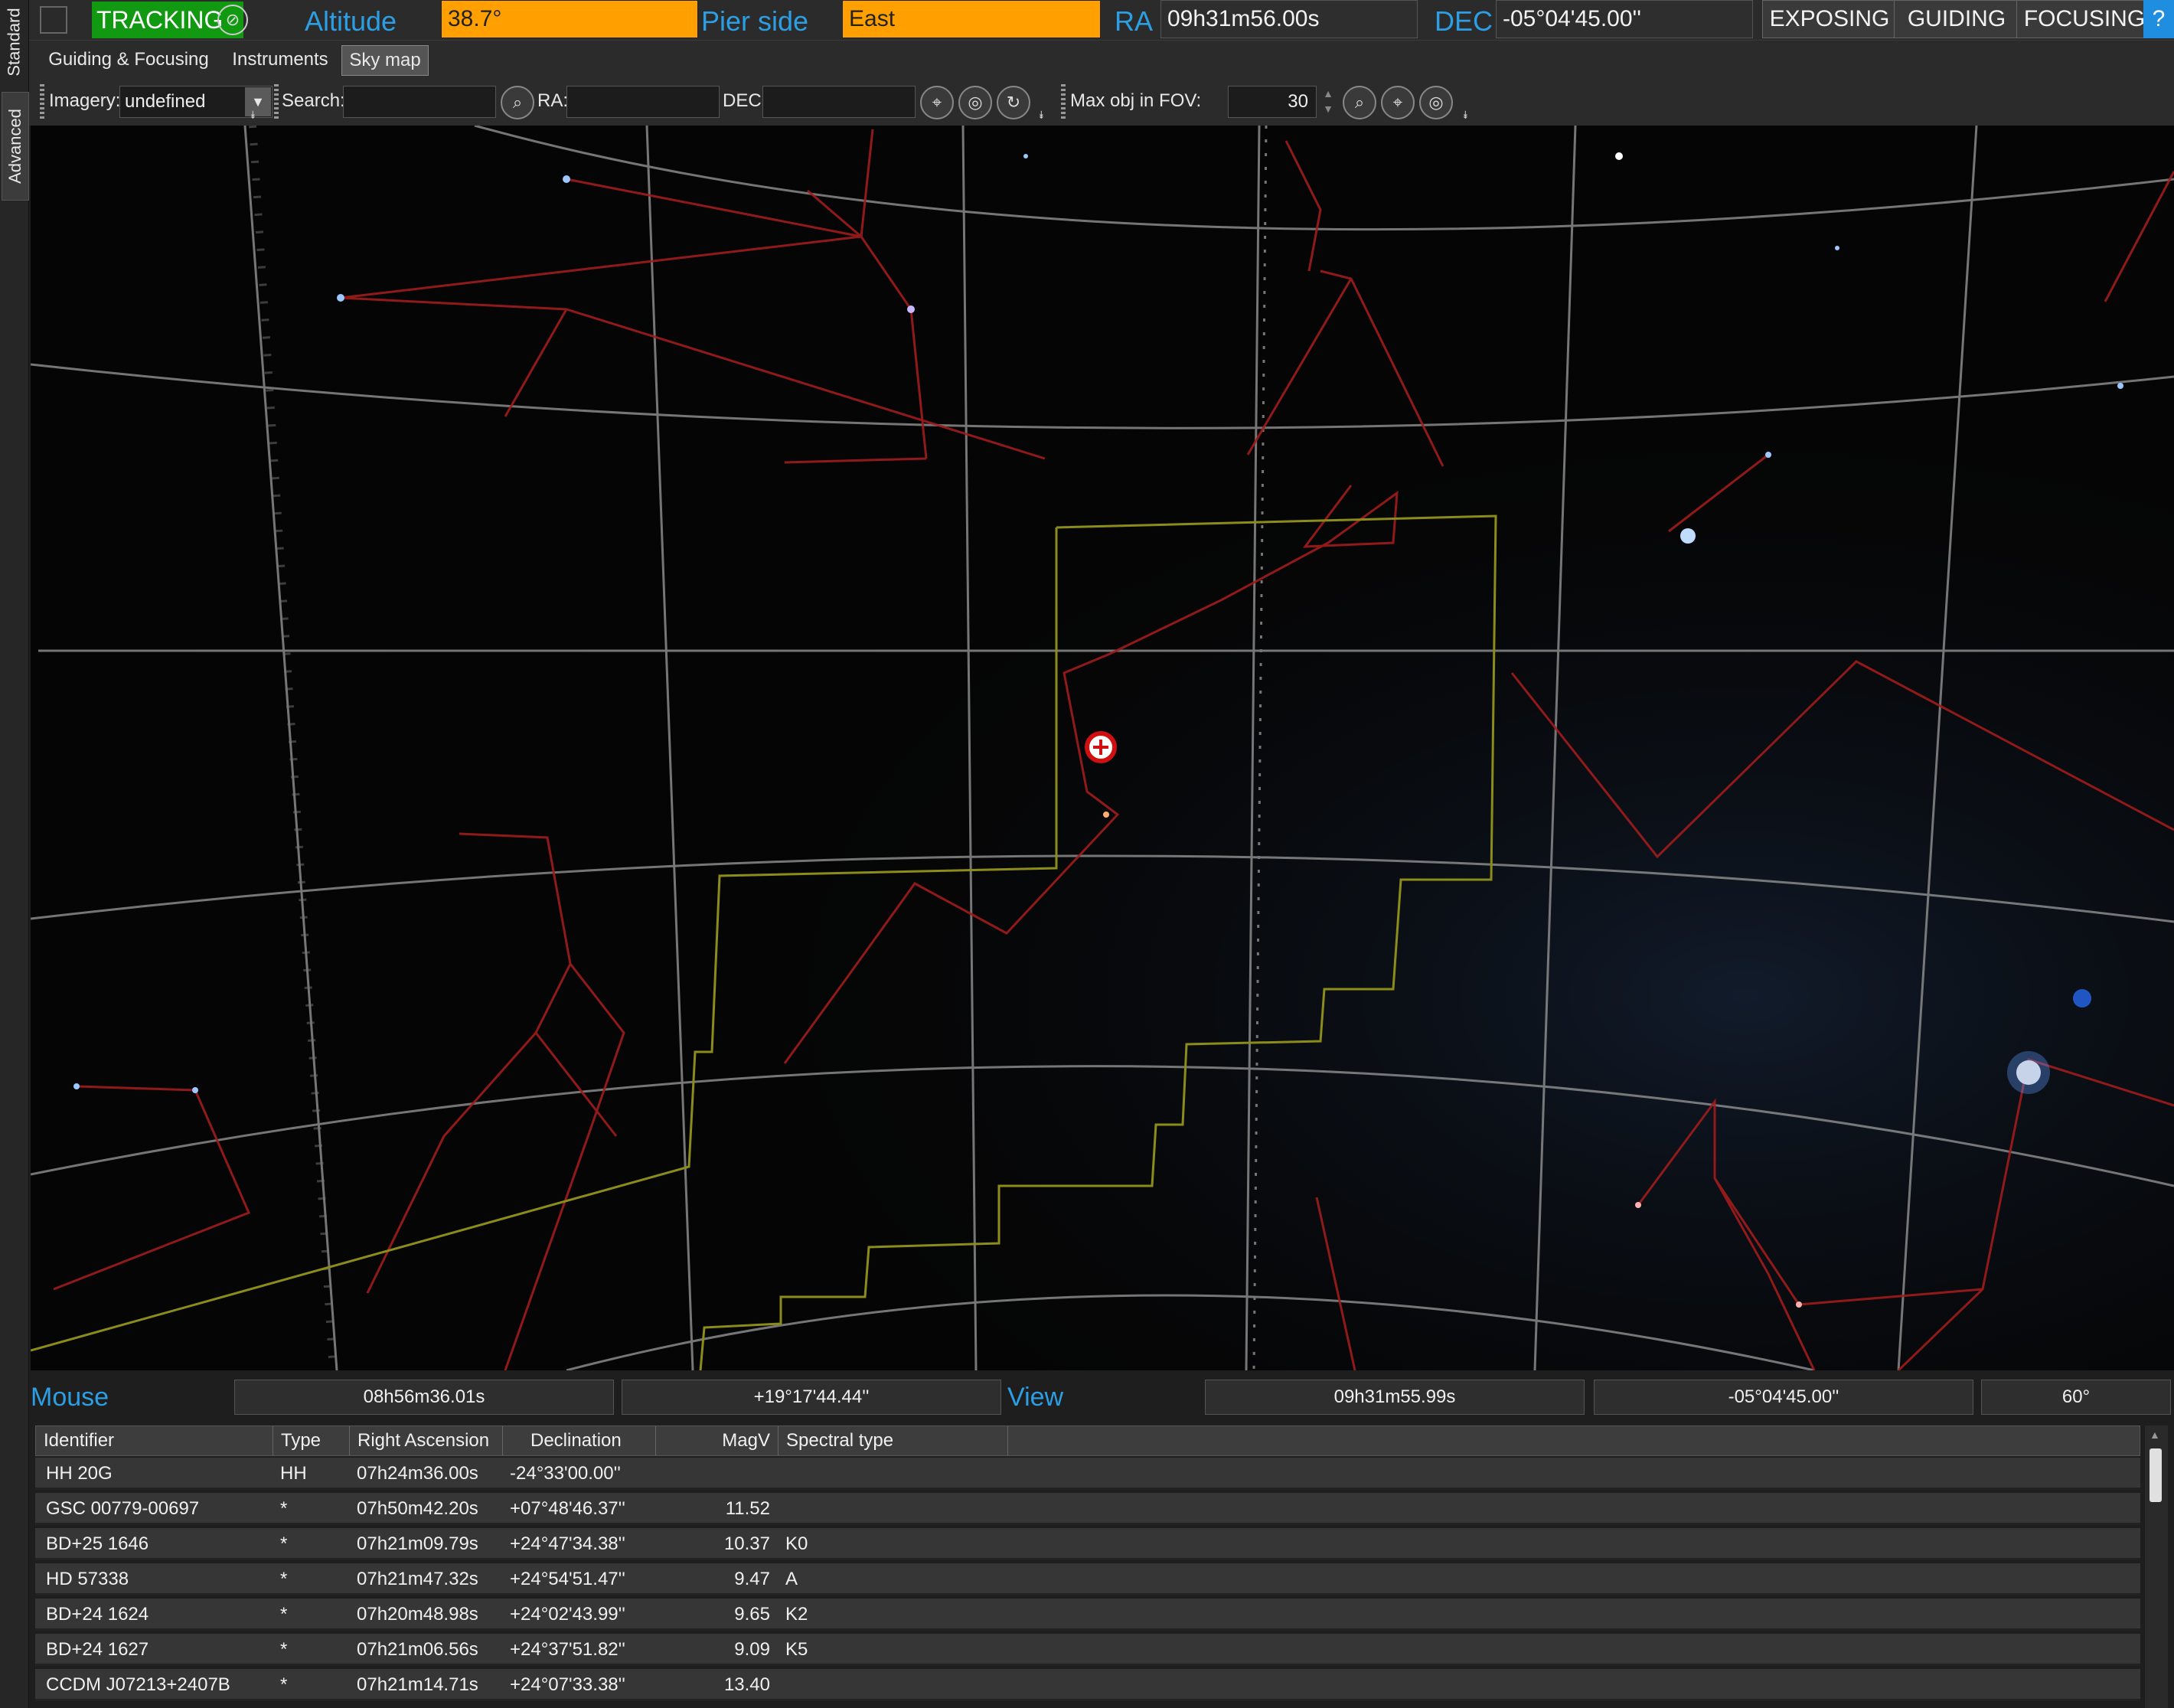 Image resolution: width=2174 pixels, height=1708 pixels. I want to click on column-header-type: Type, so click(311, 1440).